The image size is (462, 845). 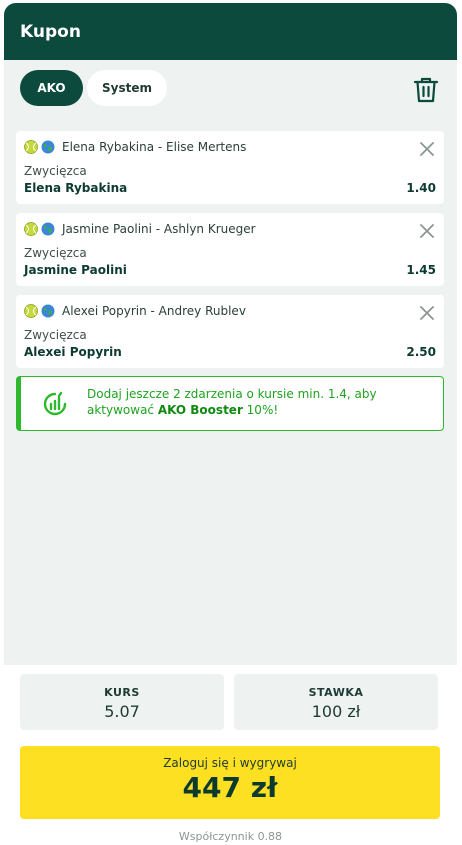 I want to click on cta-label: Zaloguj się i wygrywaj, so click(x=230, y=763).